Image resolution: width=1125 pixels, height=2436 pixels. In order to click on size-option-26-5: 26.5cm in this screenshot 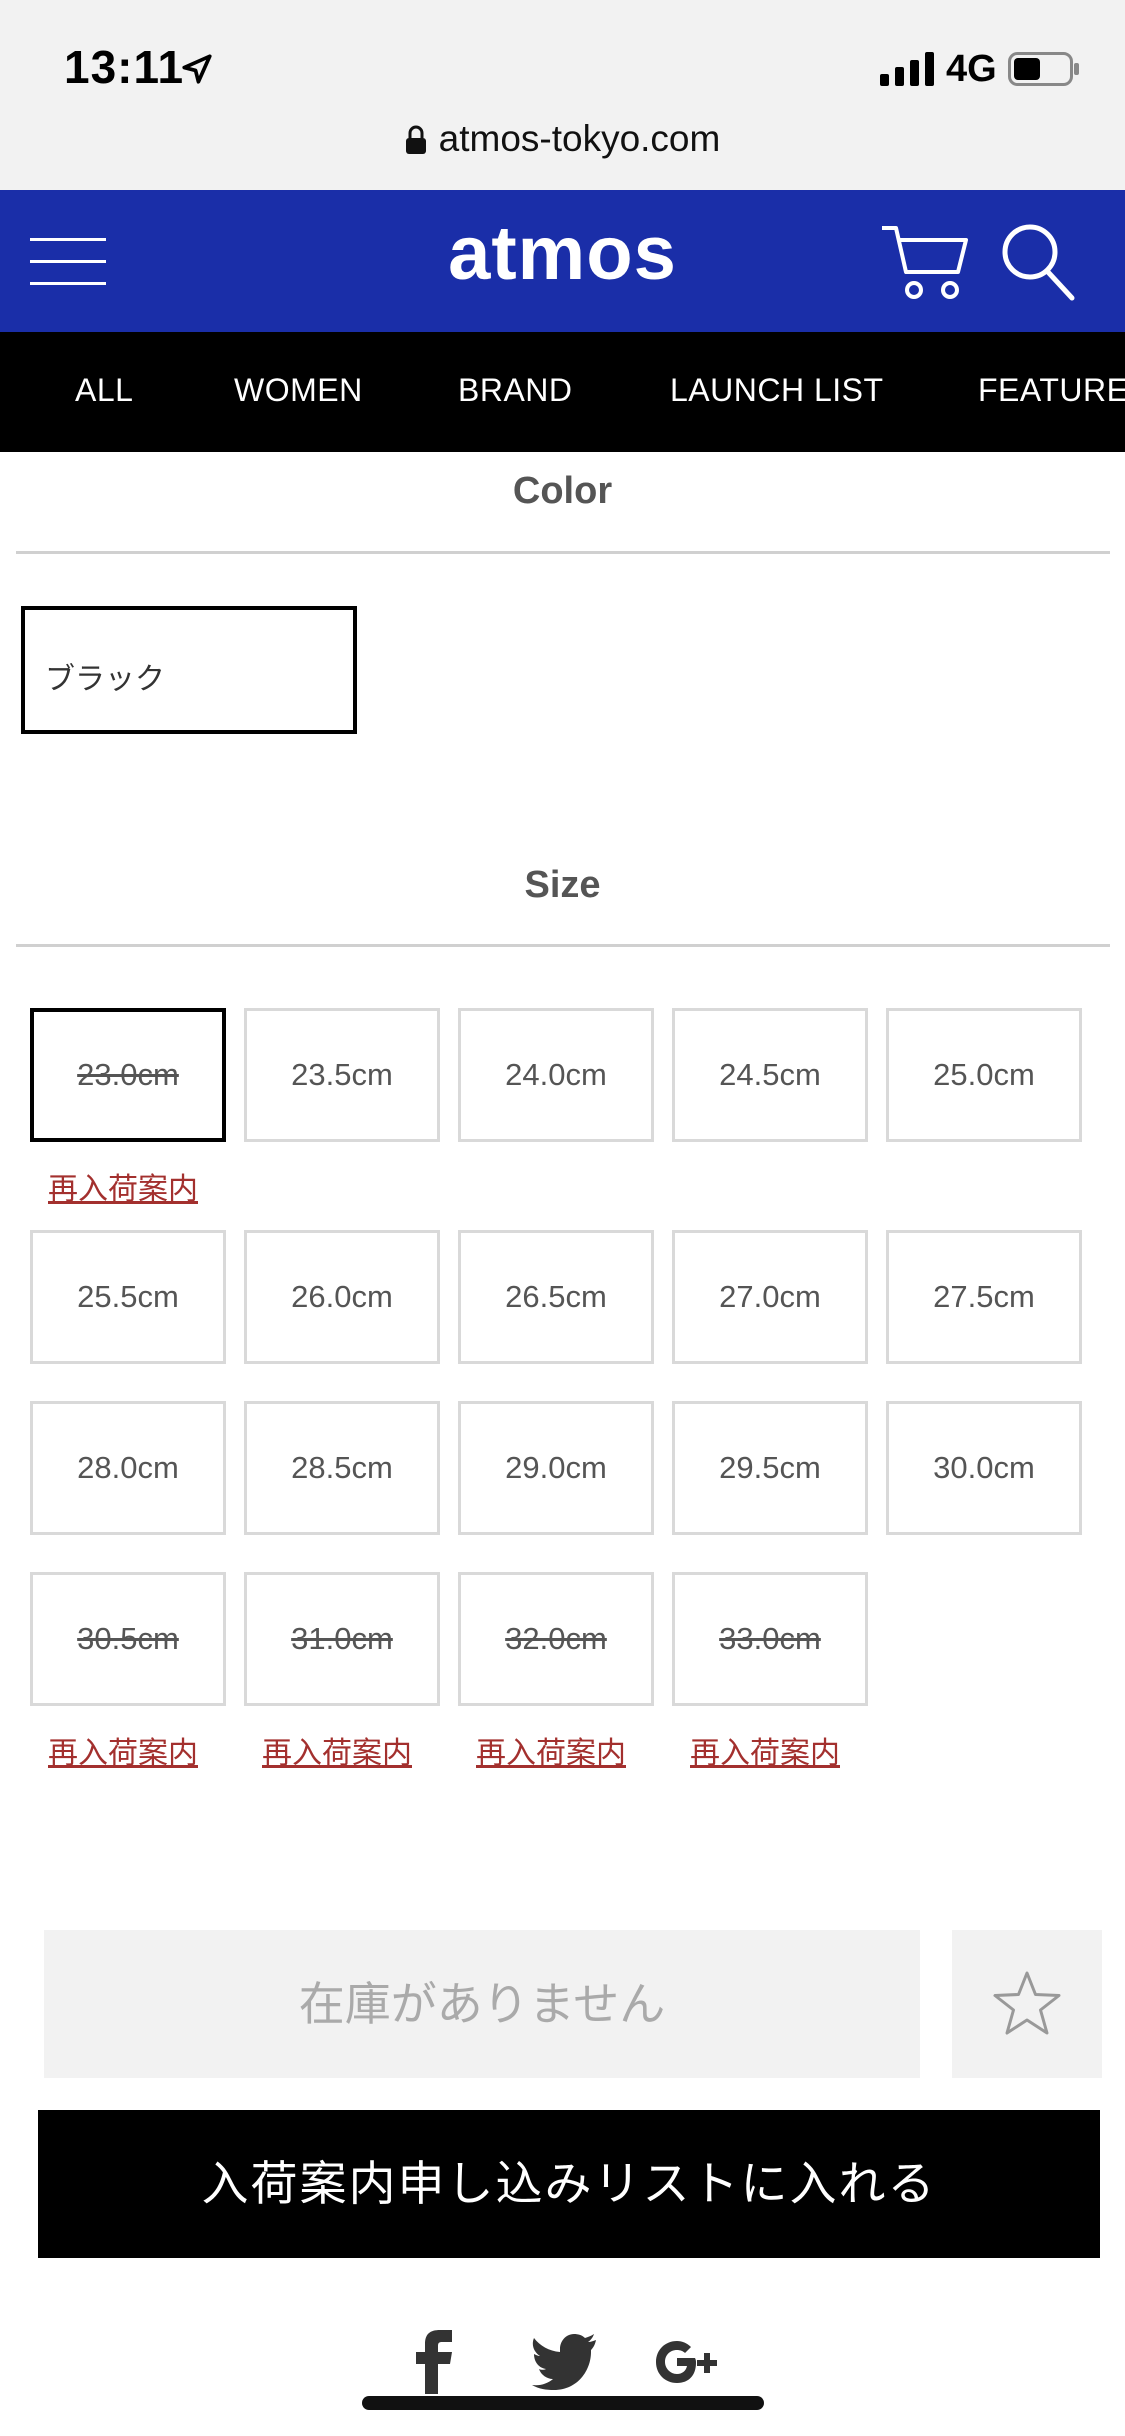, I will do `click(556, 1297)`.